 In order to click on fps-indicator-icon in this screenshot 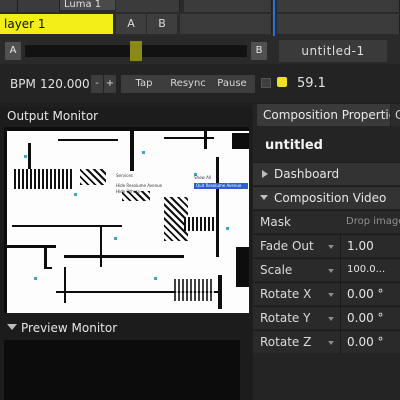, I will do `click(282, 82)`.